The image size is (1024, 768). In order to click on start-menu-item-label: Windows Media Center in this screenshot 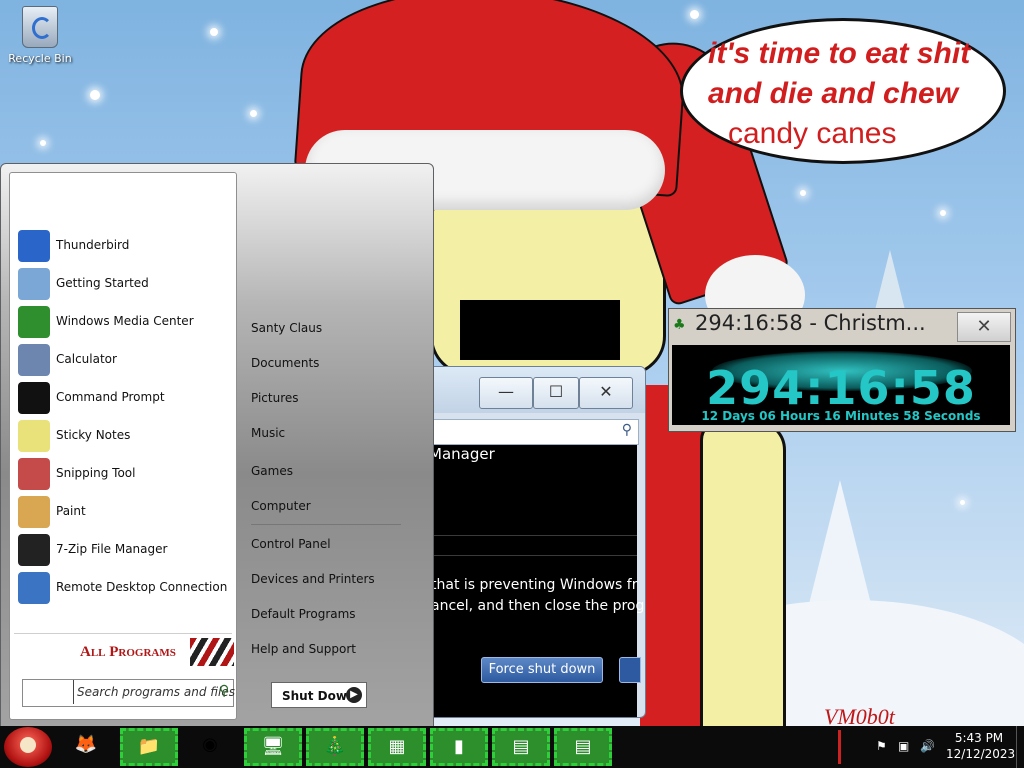, I will do `click(125, 321)`.